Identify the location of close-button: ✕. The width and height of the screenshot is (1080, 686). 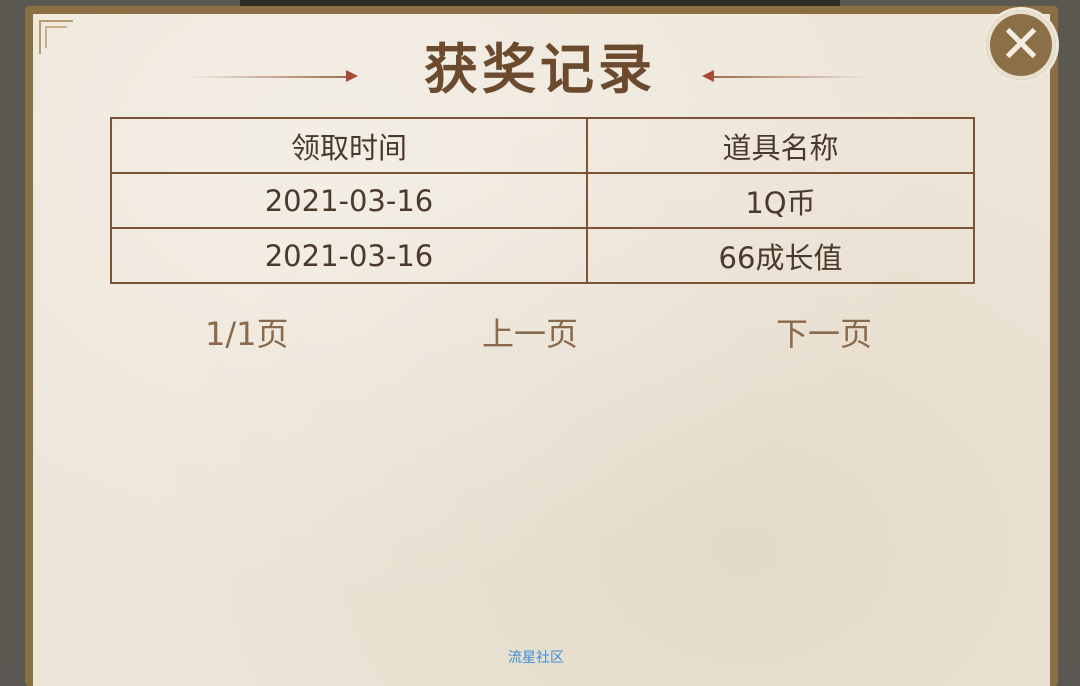
(1022, 45).